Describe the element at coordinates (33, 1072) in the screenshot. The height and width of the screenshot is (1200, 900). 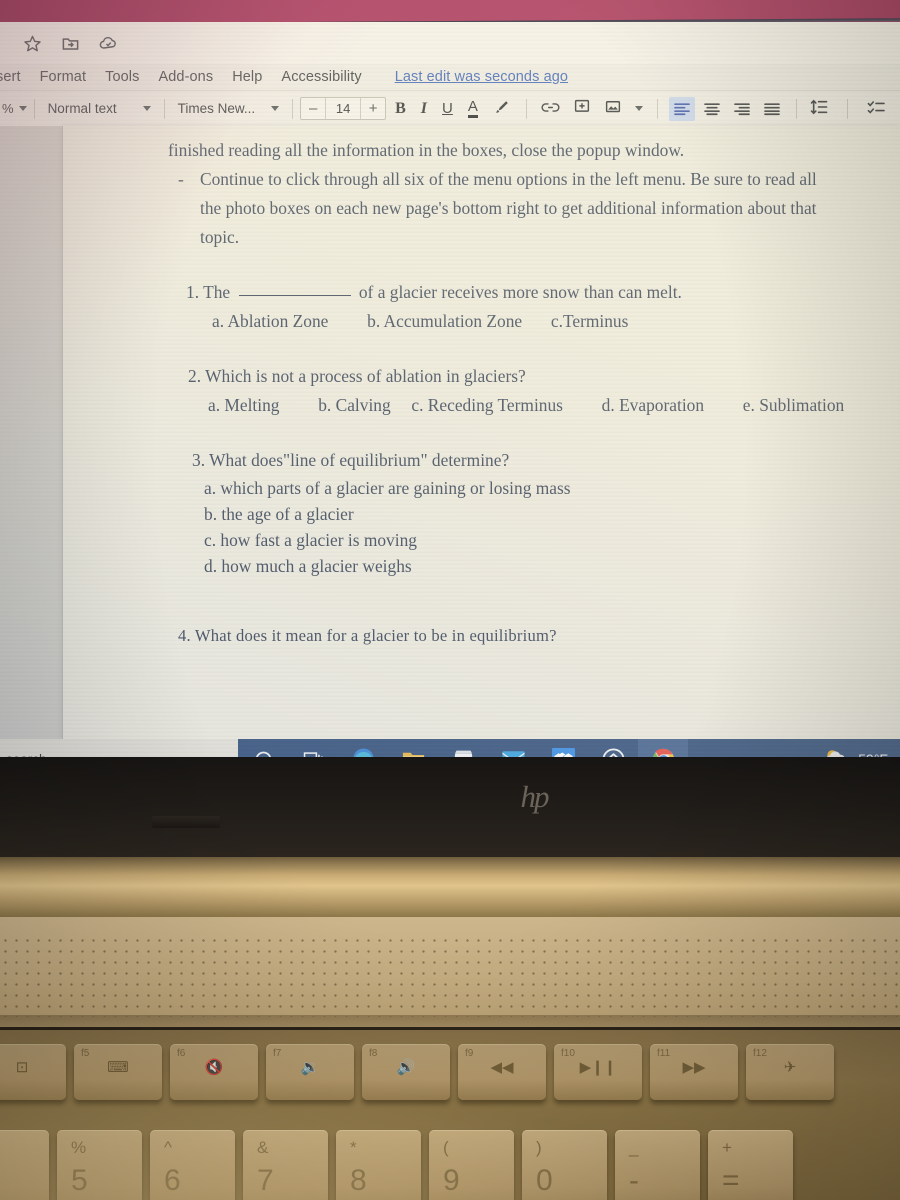
I see `key-f4: f4⊡` at that location.